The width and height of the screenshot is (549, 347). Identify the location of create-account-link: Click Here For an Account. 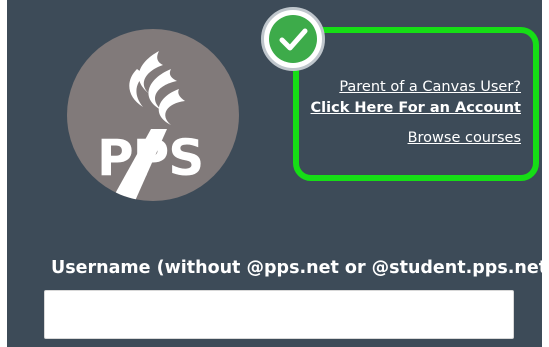
(409, 108).